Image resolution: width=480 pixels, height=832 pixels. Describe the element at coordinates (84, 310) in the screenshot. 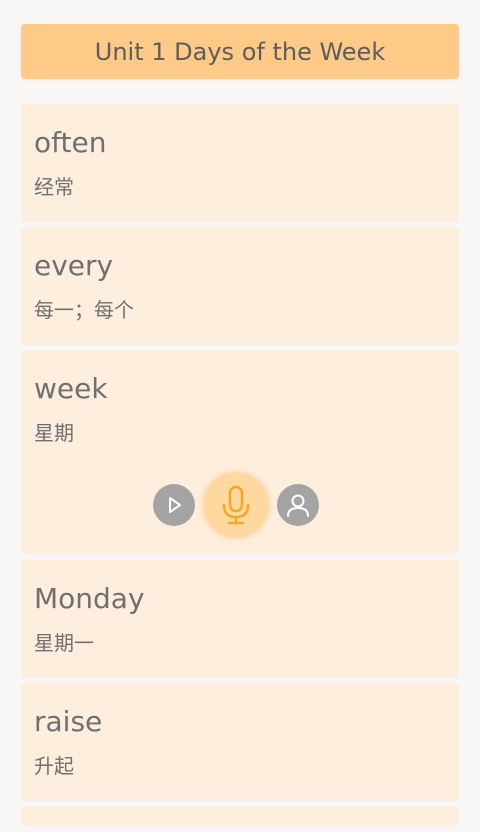

I see `word-meaning: 每一；每个` at that location.